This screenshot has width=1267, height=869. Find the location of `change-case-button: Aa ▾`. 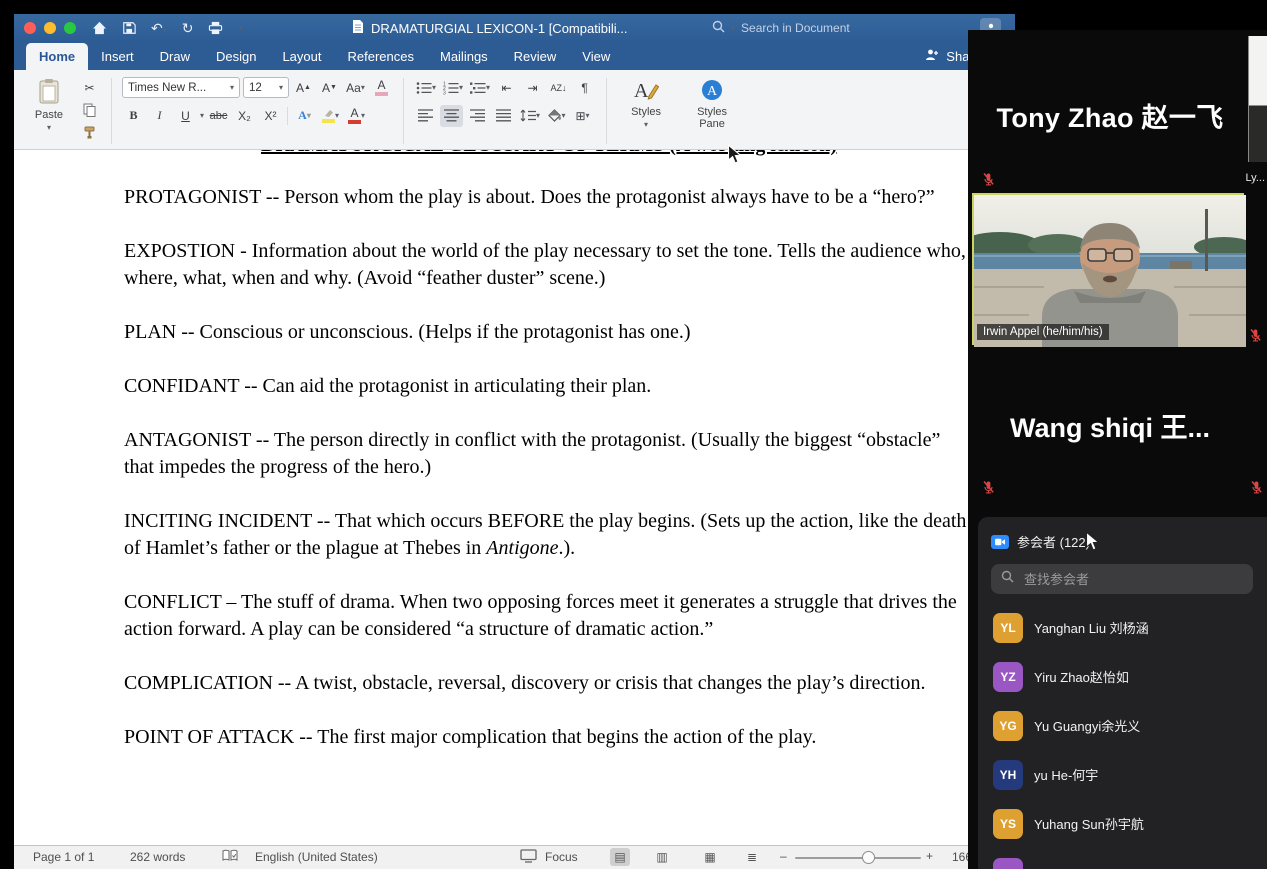

change-case-button: Aa ▾ is located at coordinates (355, 88).